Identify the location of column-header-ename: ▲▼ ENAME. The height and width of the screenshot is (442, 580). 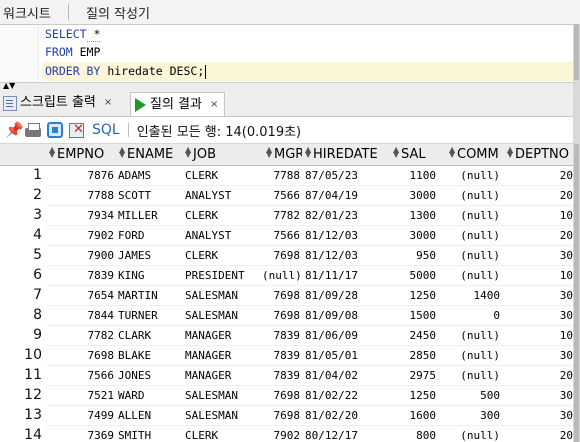
(149, 155).